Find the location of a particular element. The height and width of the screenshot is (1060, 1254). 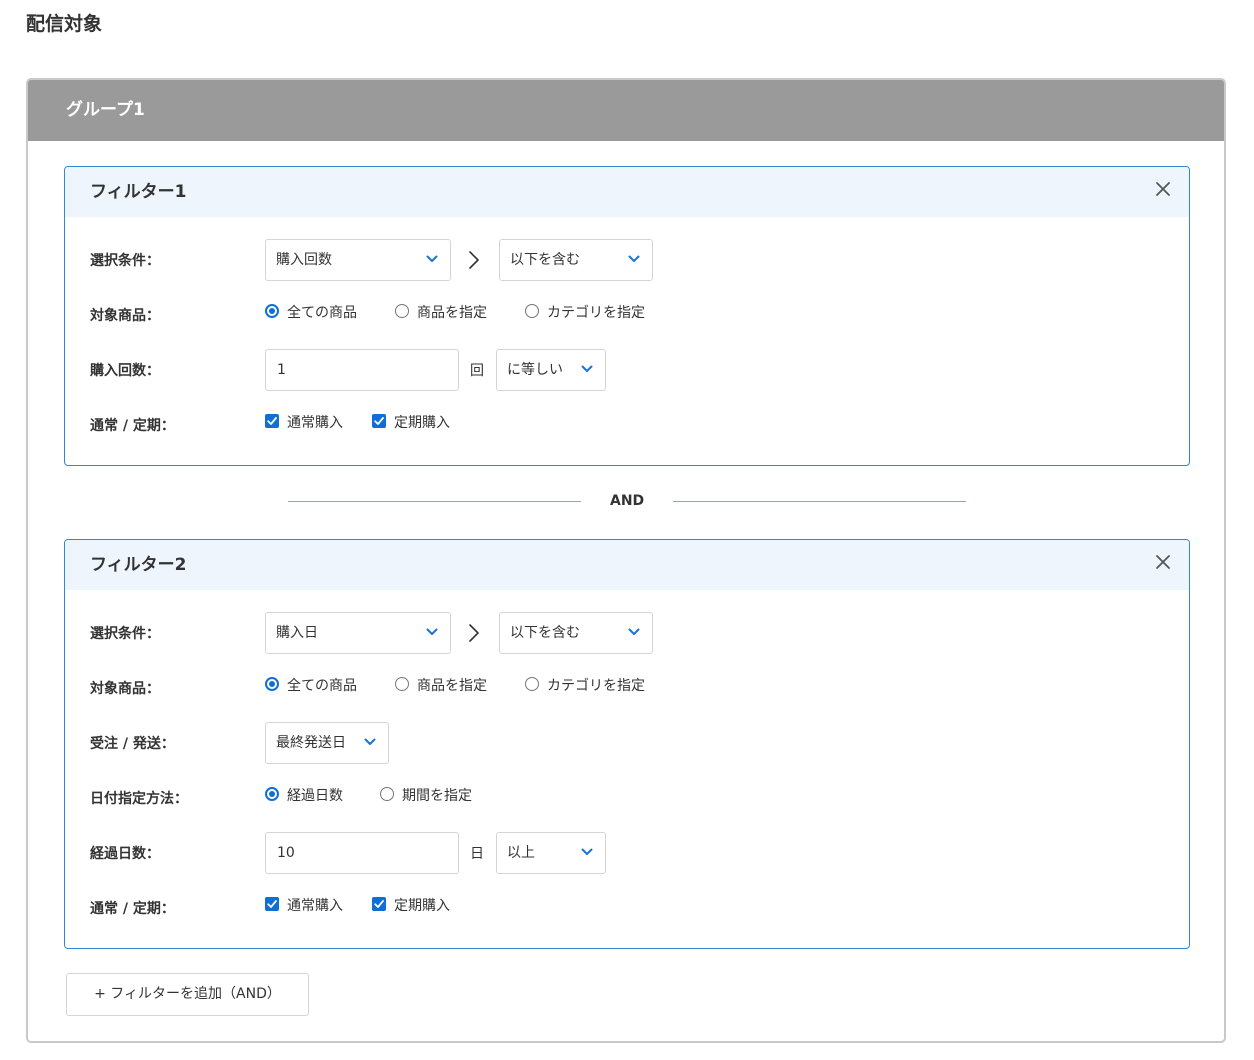

radio-label: 期間を指定 is located at coordinates (437, 796).